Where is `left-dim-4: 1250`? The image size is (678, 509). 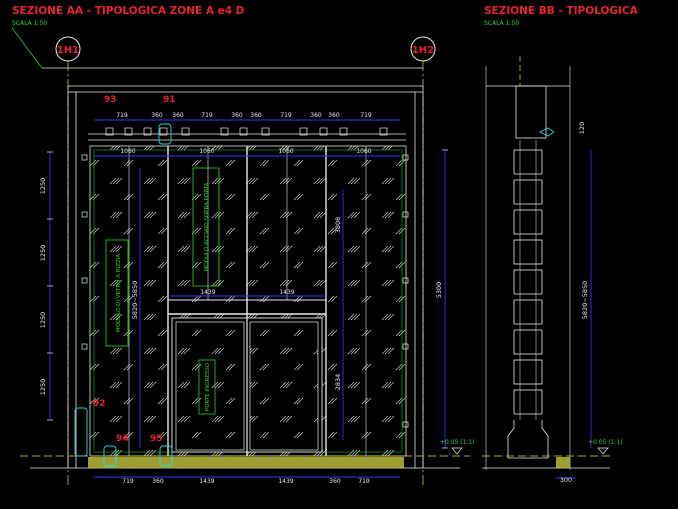 left-dim-4: 1250 is located at coordinates (43, 387).